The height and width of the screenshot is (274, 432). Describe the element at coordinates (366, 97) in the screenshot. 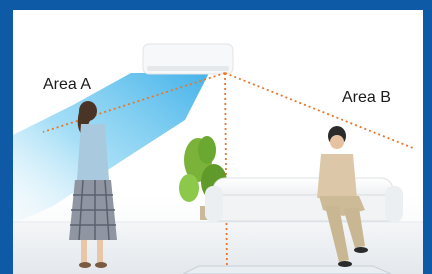

I see `area-b-label: Area B` at that location.